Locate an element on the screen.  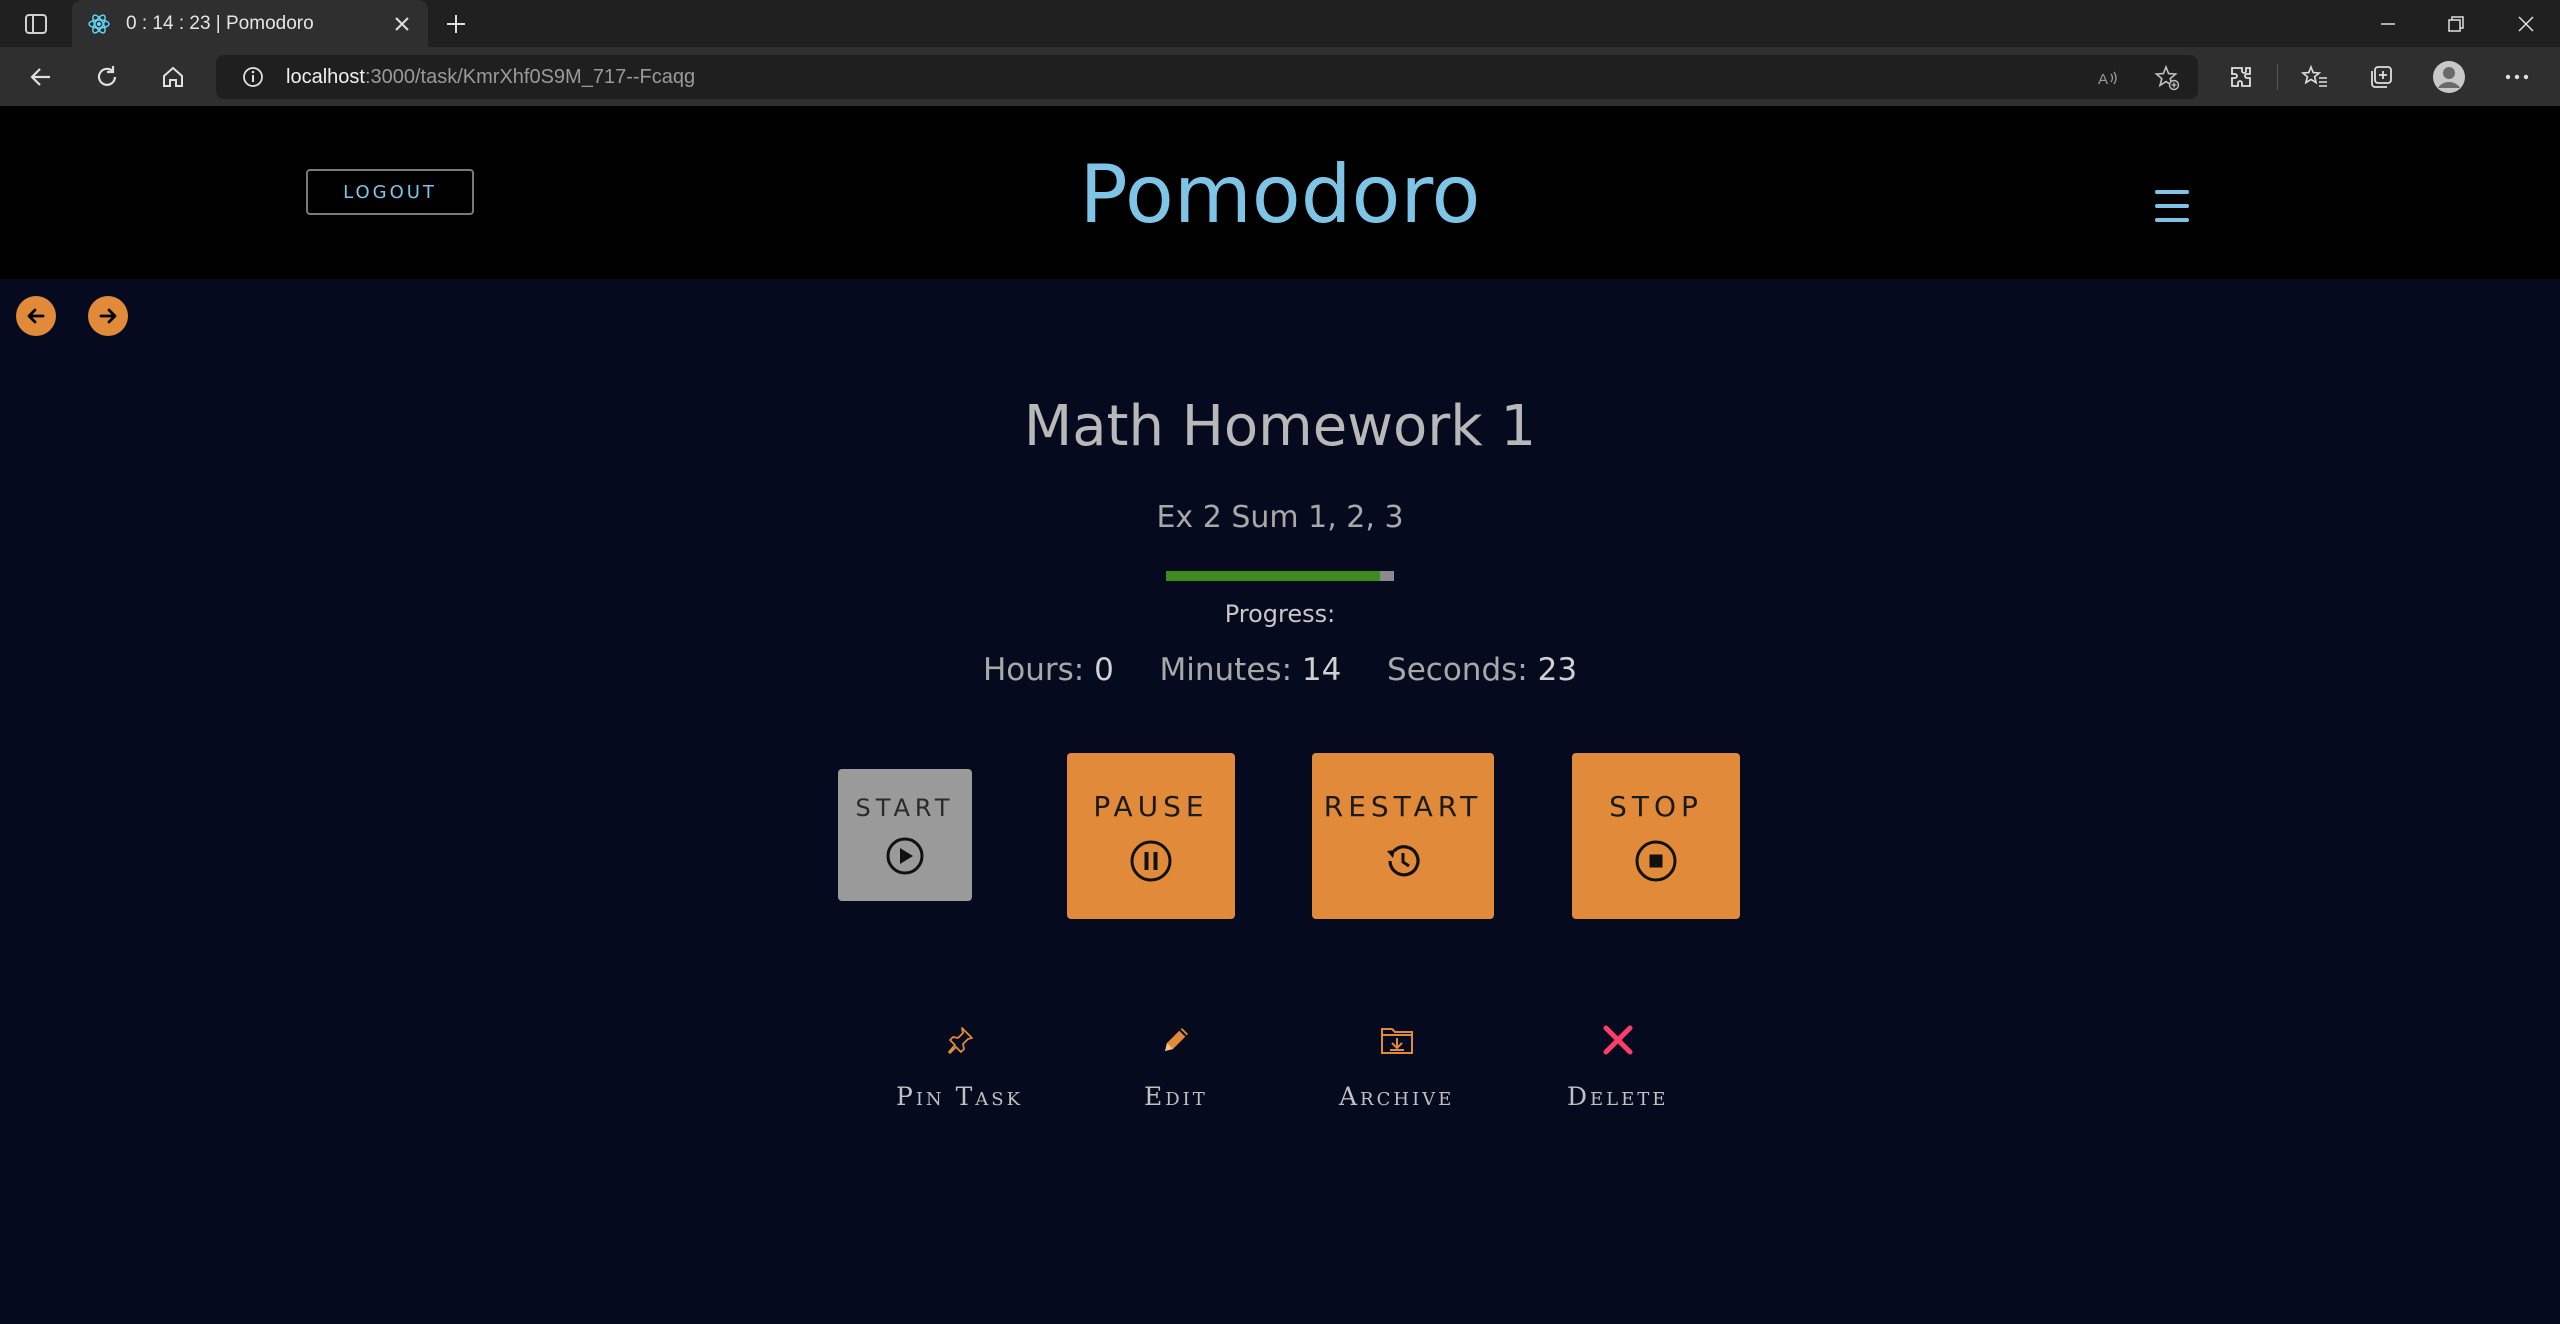
archive-folder-icon is located at coordinates (1397, 1040).